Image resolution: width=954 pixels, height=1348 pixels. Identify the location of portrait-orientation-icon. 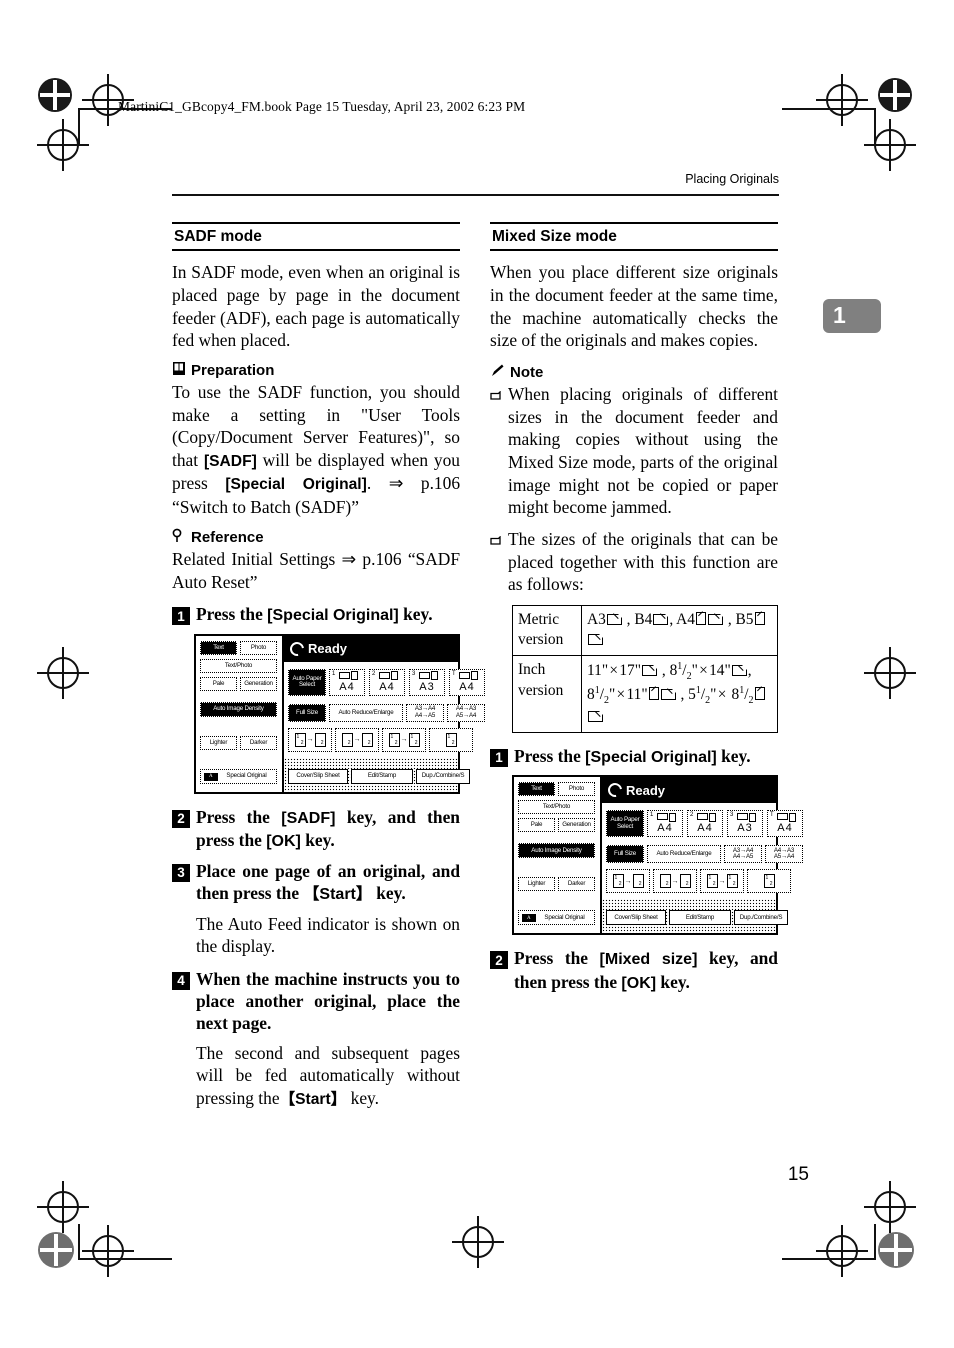
(759, 618).